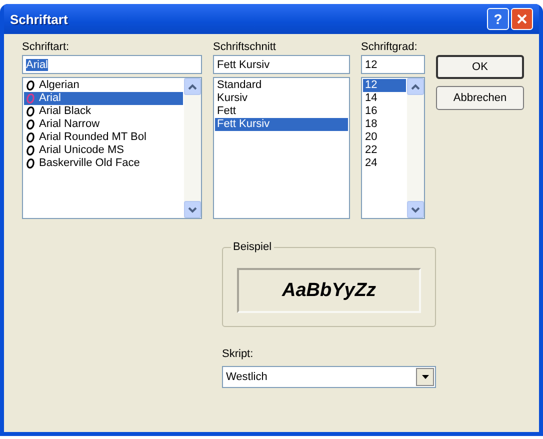 The image size is (543, 439). I want to click on list-item: Arial Narrow, so click(103, 124).